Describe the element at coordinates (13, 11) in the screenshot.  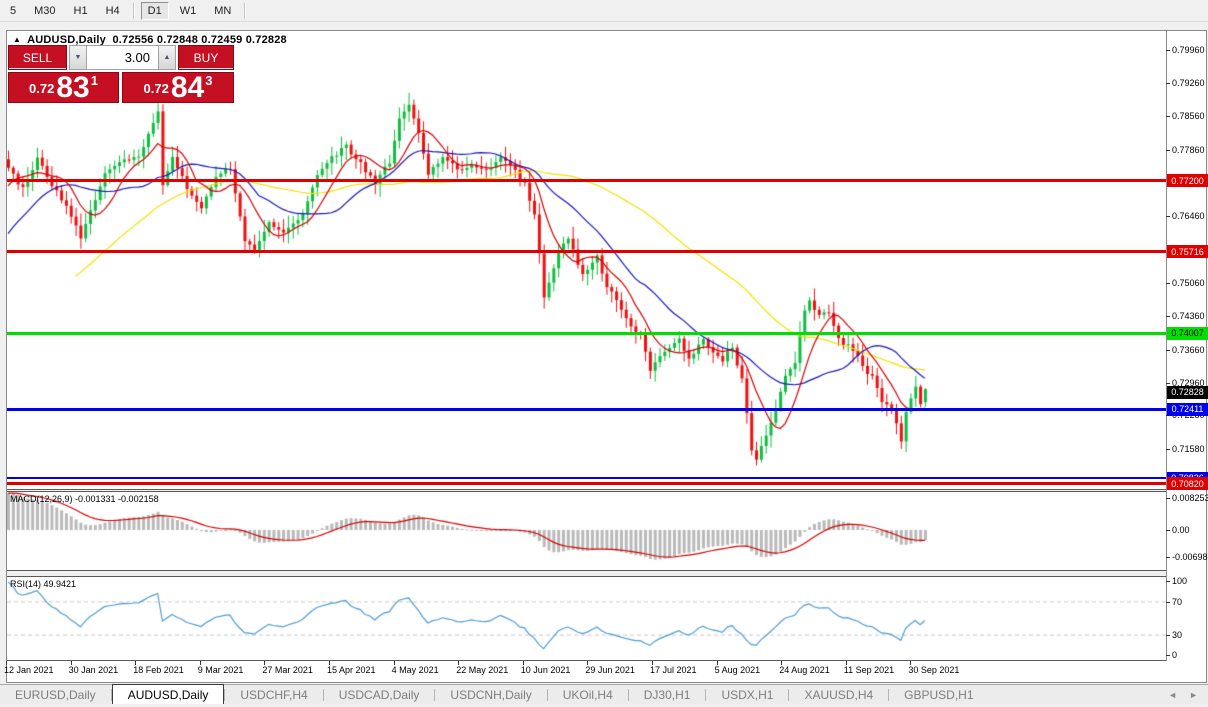
I see `timeframe-button-5: 5` at that location.